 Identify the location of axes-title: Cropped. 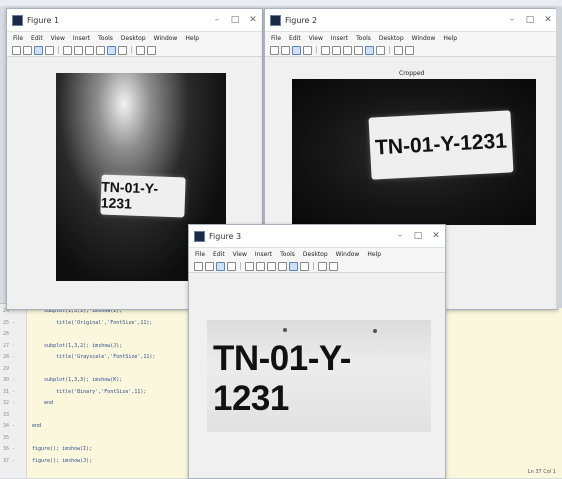
(412, 73).